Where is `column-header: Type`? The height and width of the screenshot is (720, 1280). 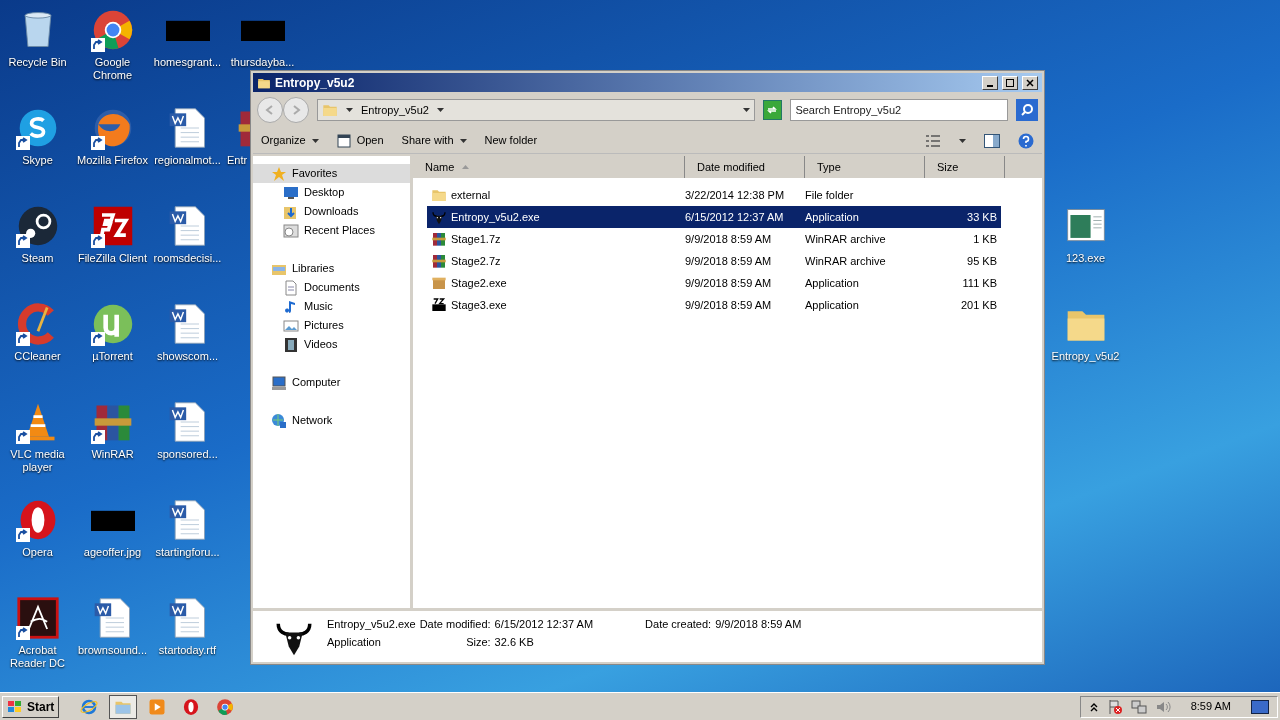 column-header: Type is located at coordinates (865, 167).